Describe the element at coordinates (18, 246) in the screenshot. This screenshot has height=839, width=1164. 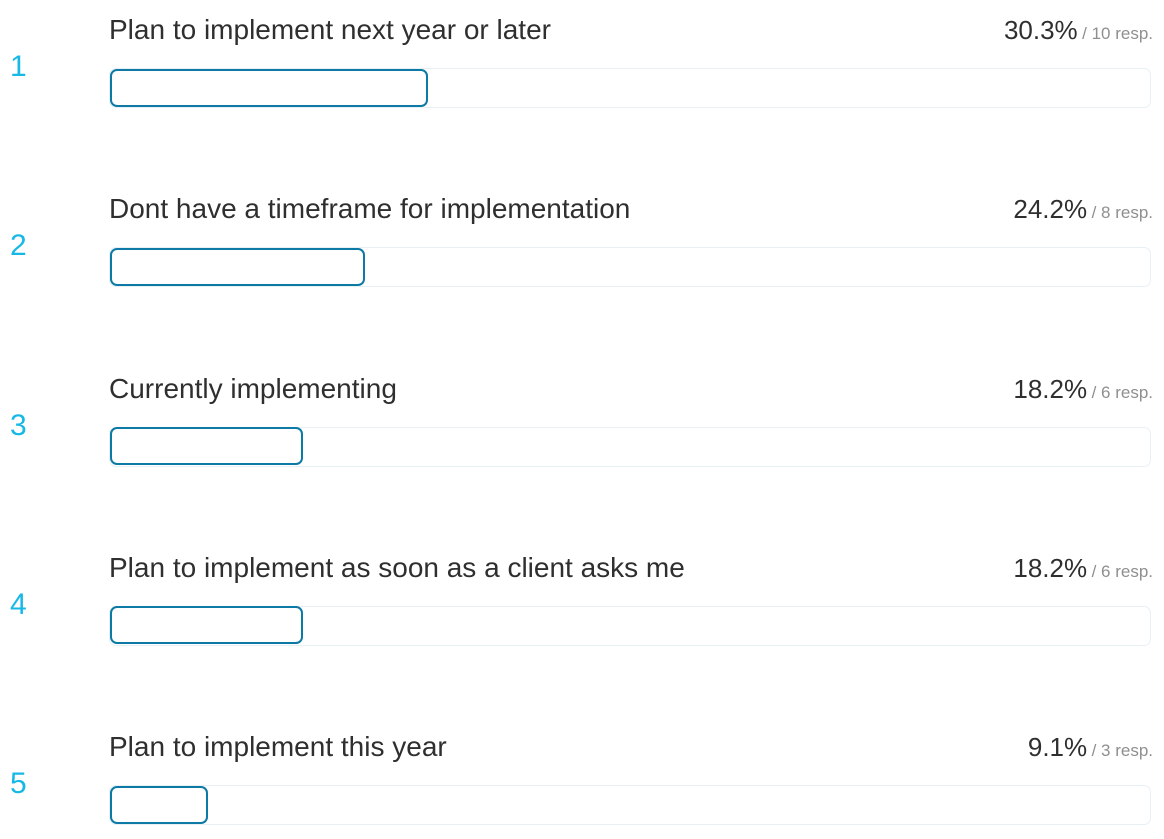
I see `bar-rank: 2` at that location.